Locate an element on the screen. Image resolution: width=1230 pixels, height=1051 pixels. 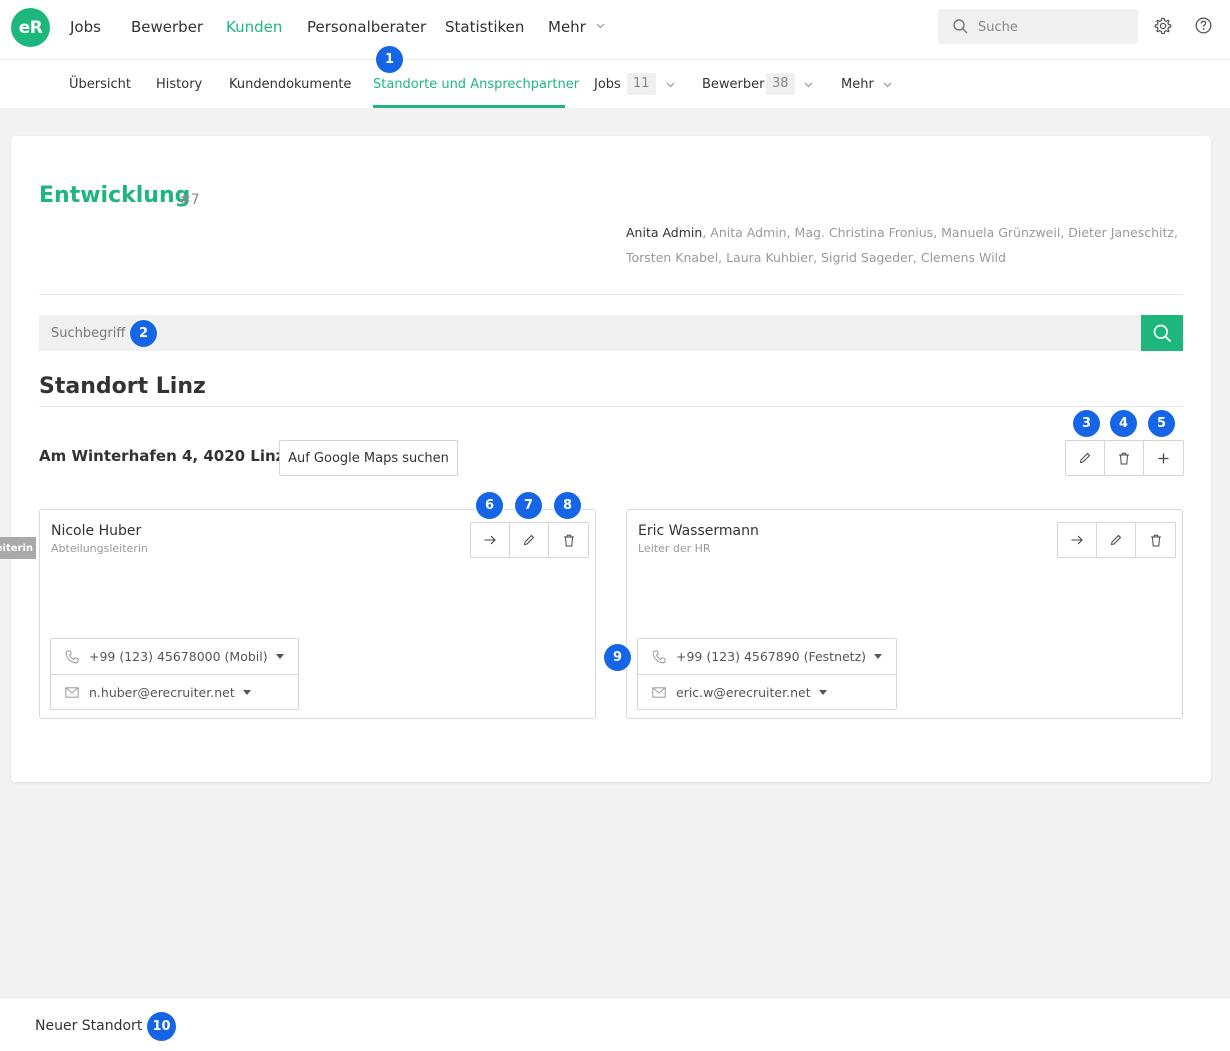
filter-bar is located at coordinates (590, 333).